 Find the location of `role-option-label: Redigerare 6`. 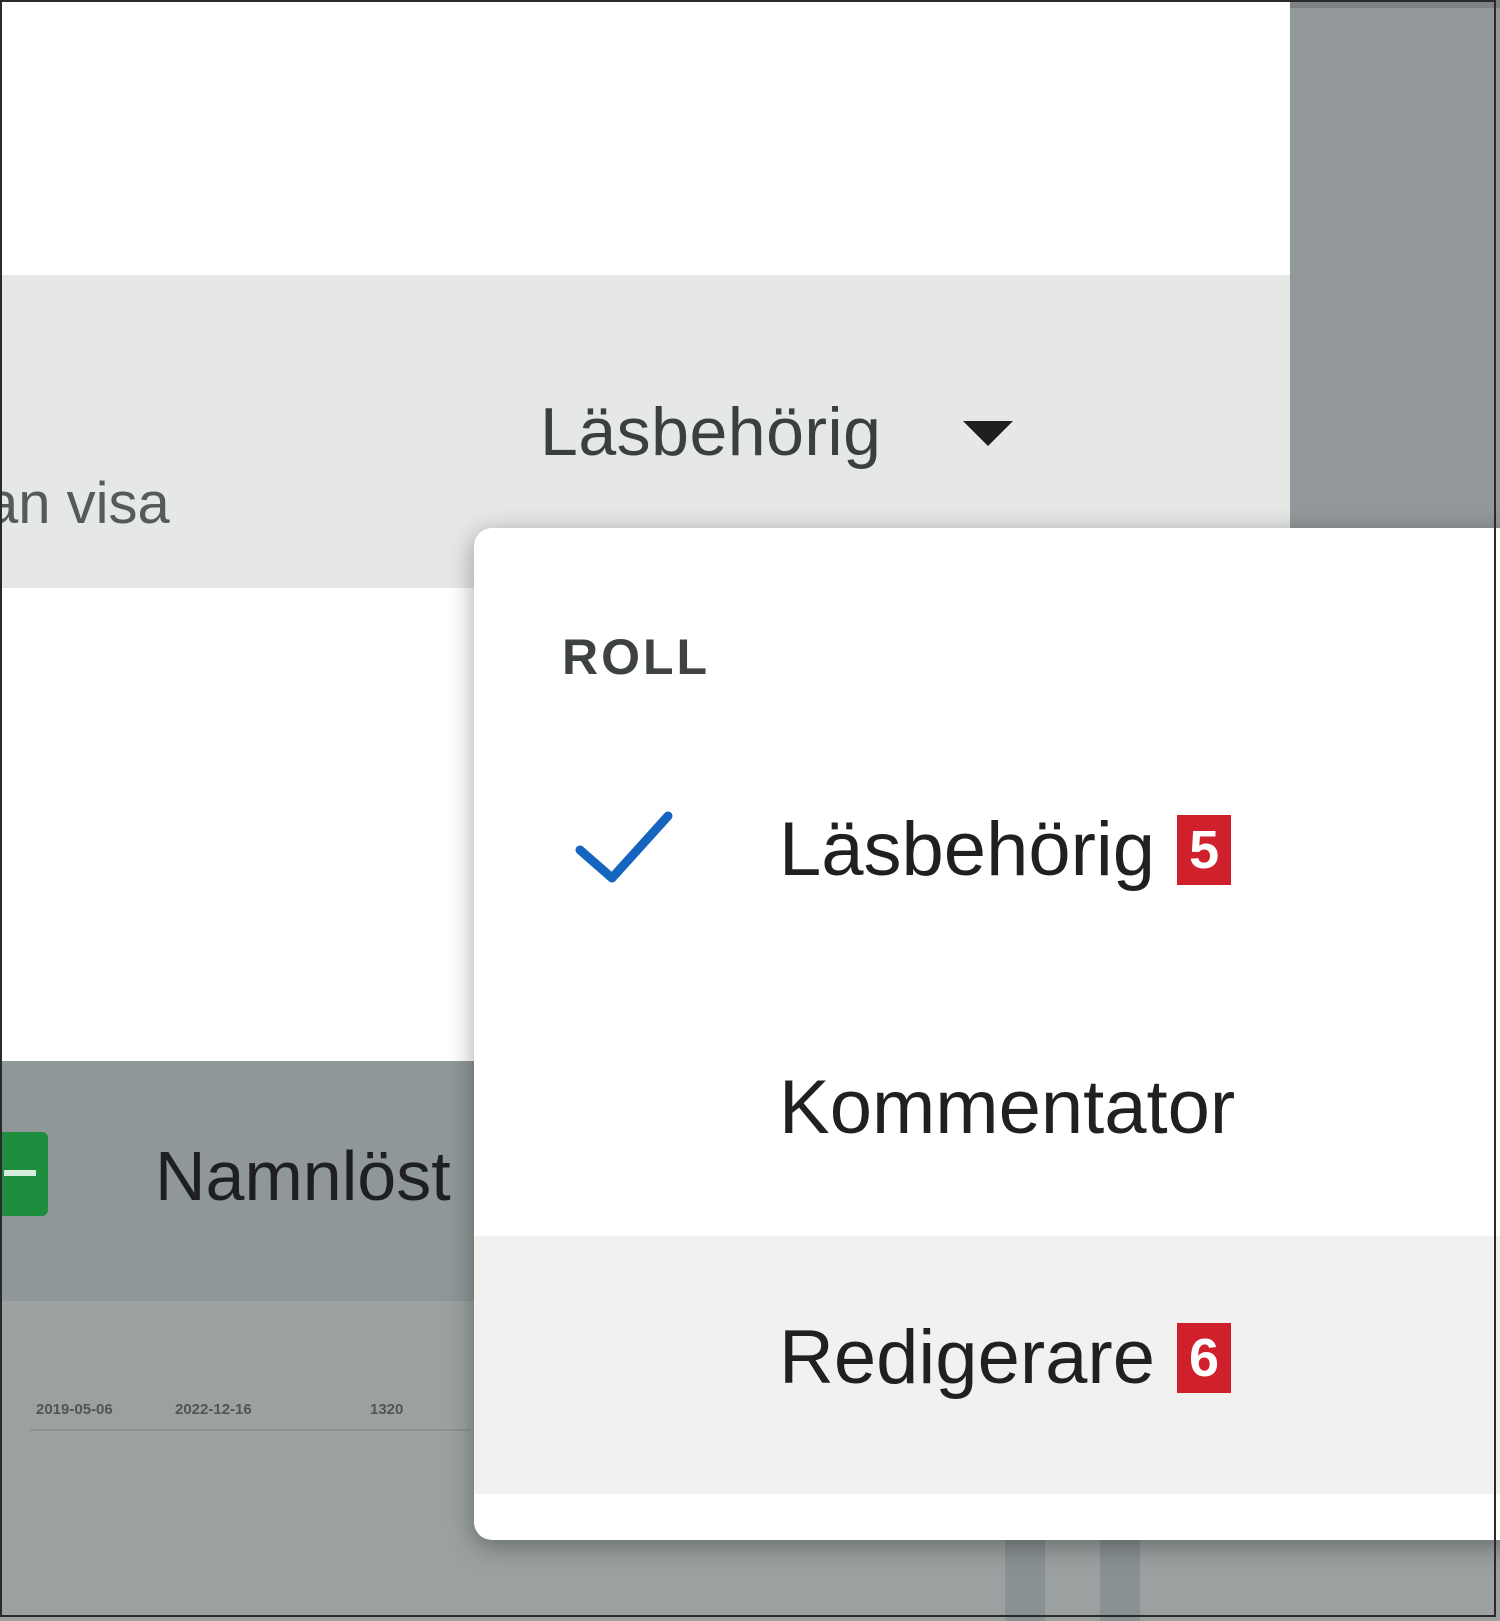

role-option-label: Redigerare 6 is located at coordinates (1005, 1357).